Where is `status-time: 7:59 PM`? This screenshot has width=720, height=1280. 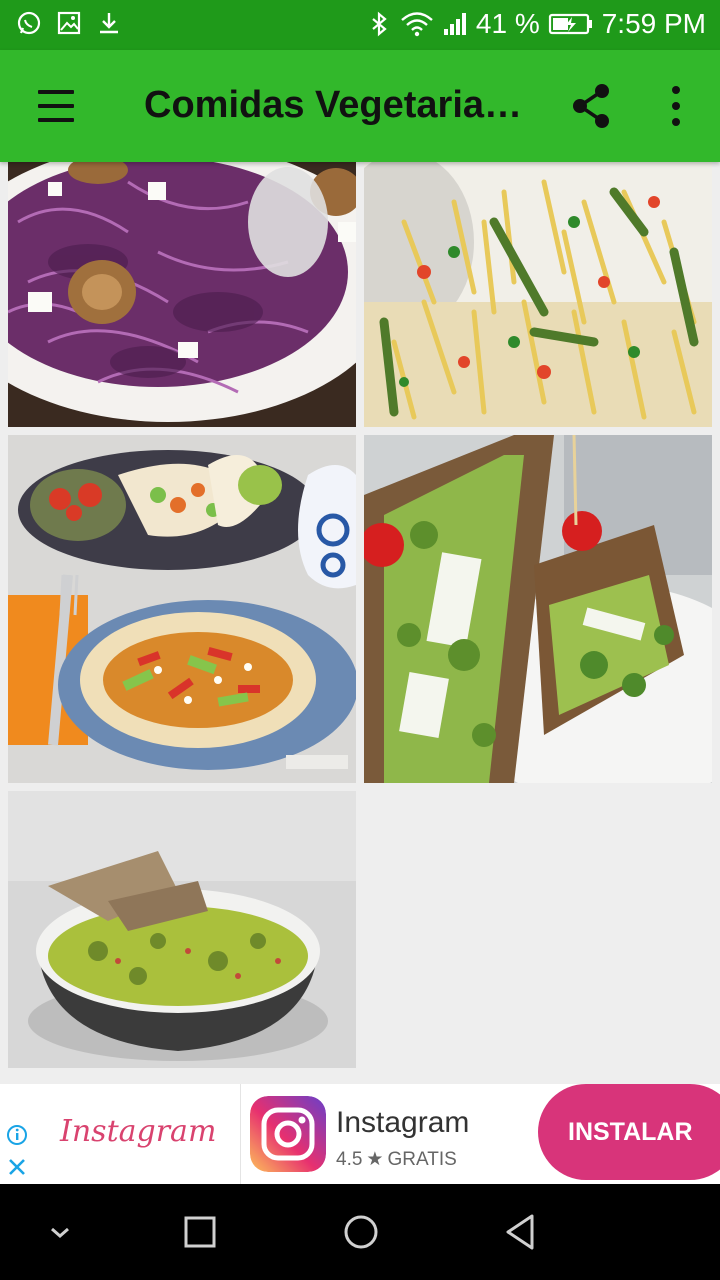 status-time: 7:59 PM is located at coordinates (653, 23).